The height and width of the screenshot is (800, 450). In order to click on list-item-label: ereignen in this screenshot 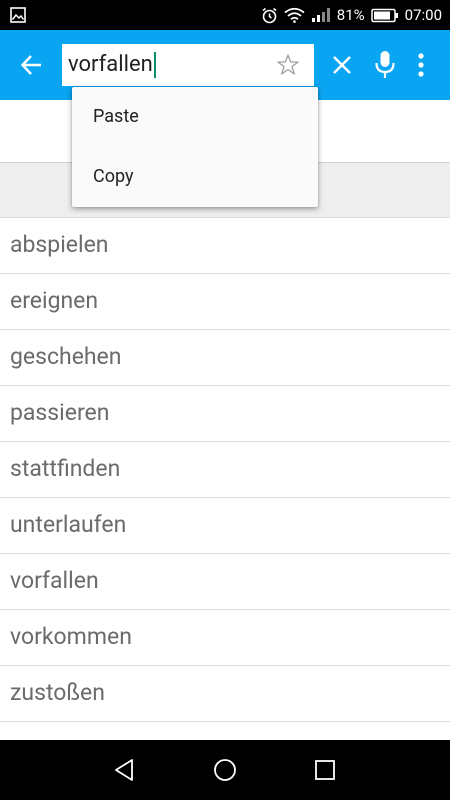, I will do `click(54, 300)`.